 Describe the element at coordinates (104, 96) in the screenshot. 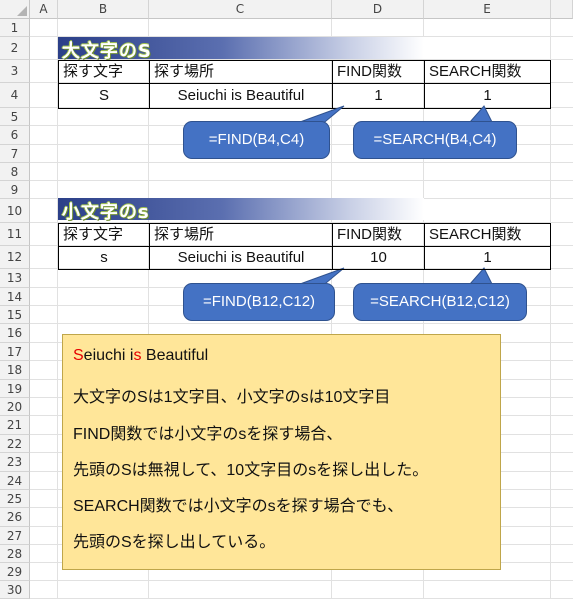

I see `s1-value-char: S` at that location.